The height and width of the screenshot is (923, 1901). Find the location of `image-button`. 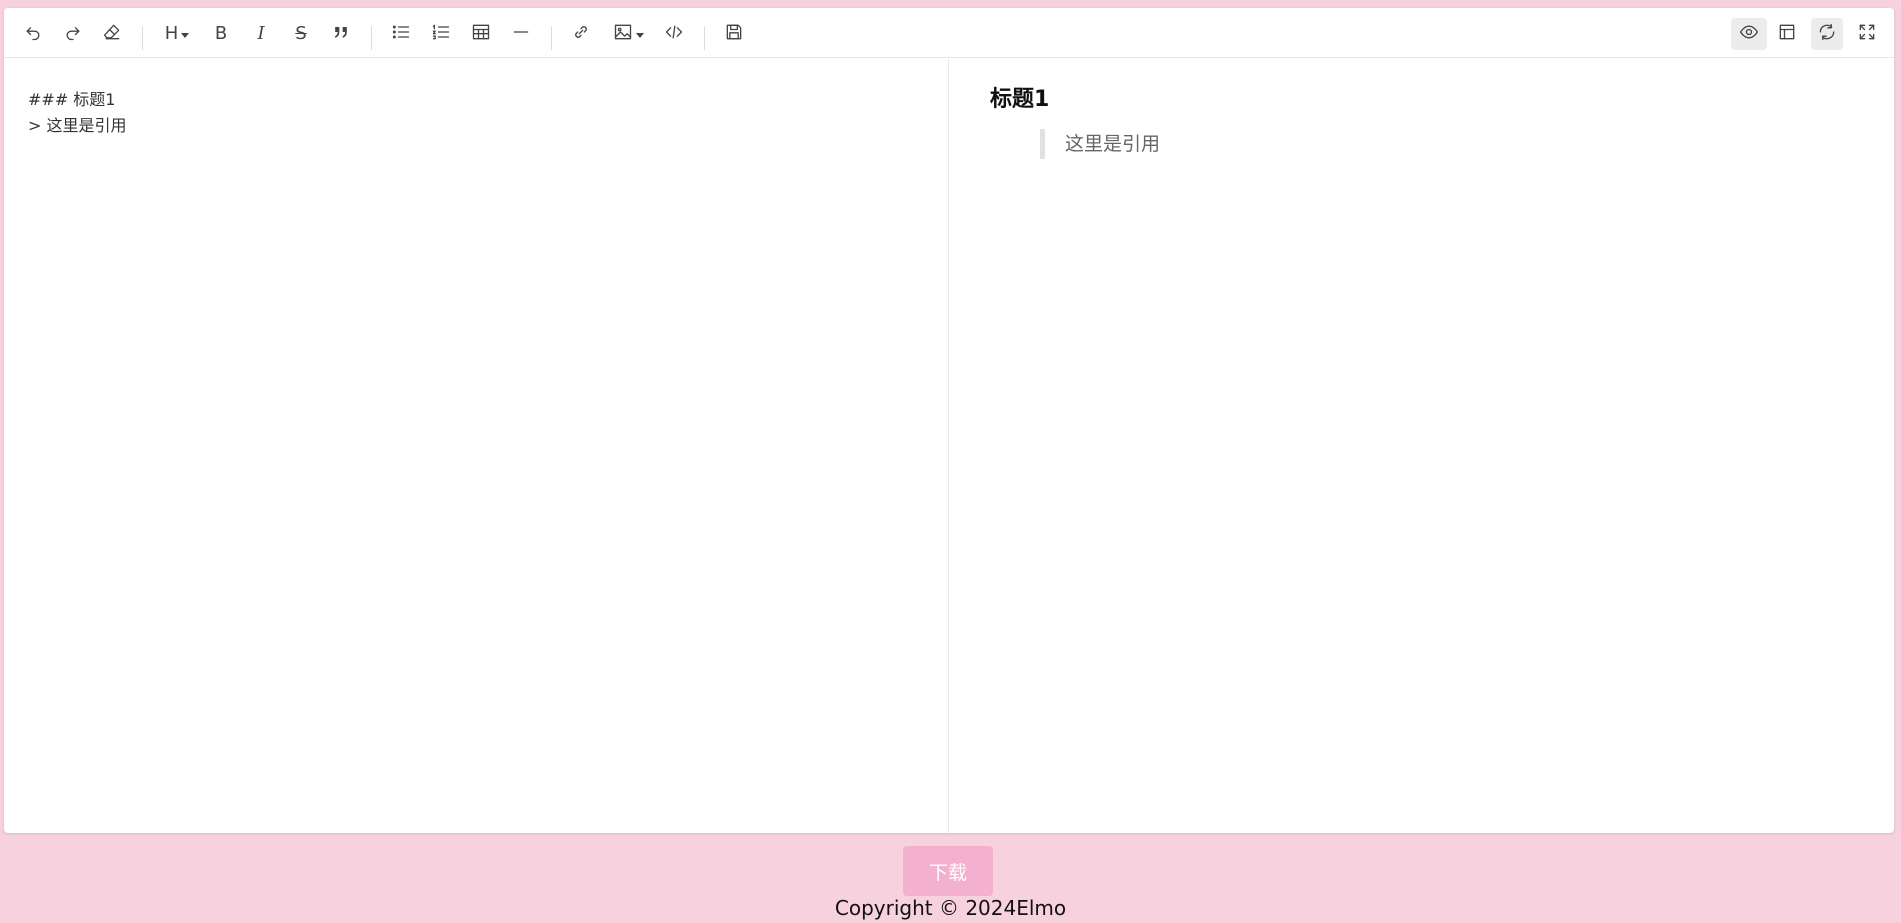

image-button is located at coordinates (628, 34).